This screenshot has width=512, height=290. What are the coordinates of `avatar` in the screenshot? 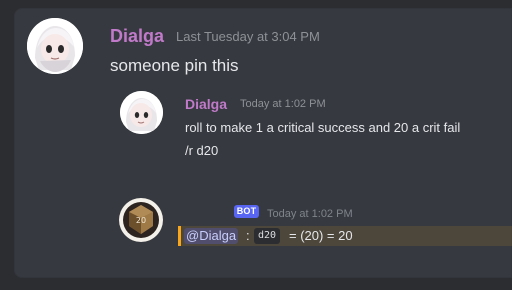 It's located at (55, 46).